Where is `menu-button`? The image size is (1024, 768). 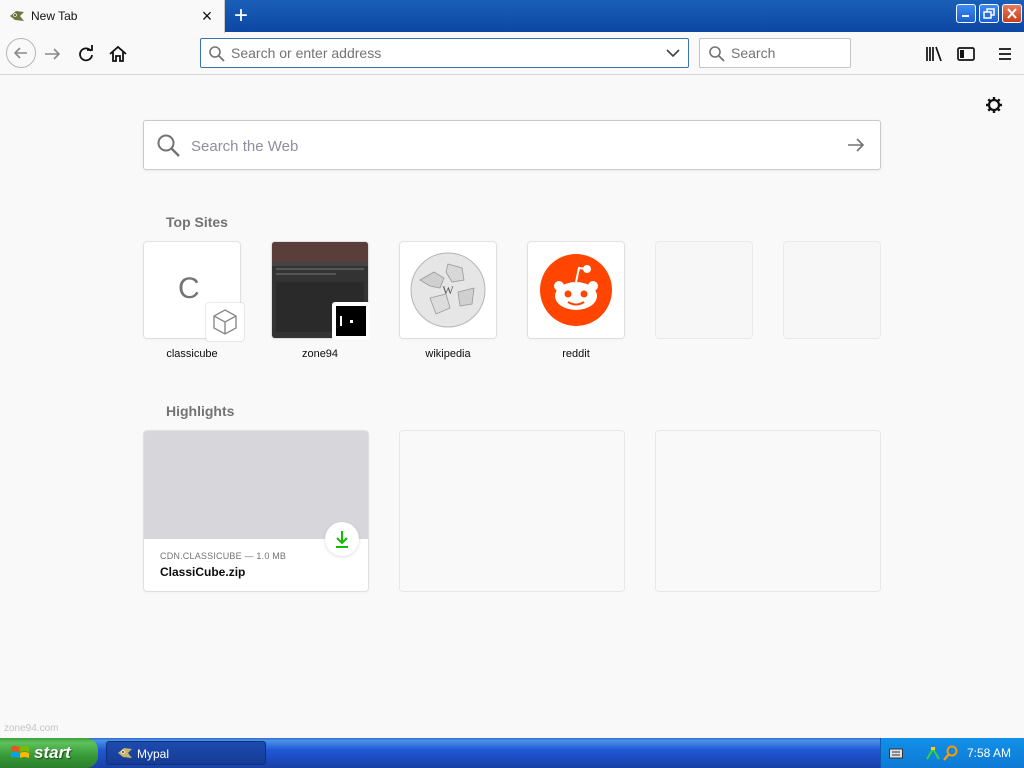
menu-button is located at coordinates (1005, 54).